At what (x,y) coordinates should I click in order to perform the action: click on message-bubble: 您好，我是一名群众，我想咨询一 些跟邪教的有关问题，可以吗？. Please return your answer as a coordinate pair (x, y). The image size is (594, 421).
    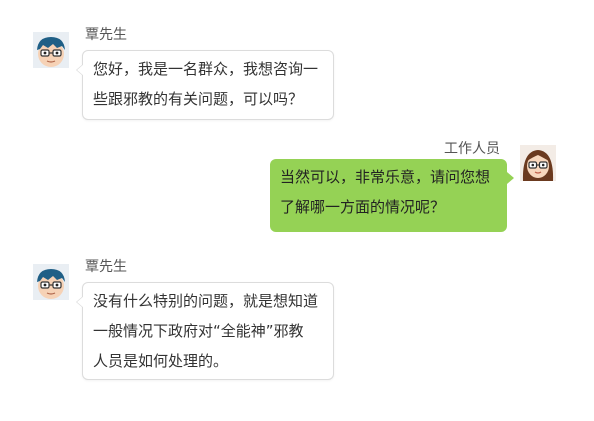
    Looking at the image, I should click on (205, 85).